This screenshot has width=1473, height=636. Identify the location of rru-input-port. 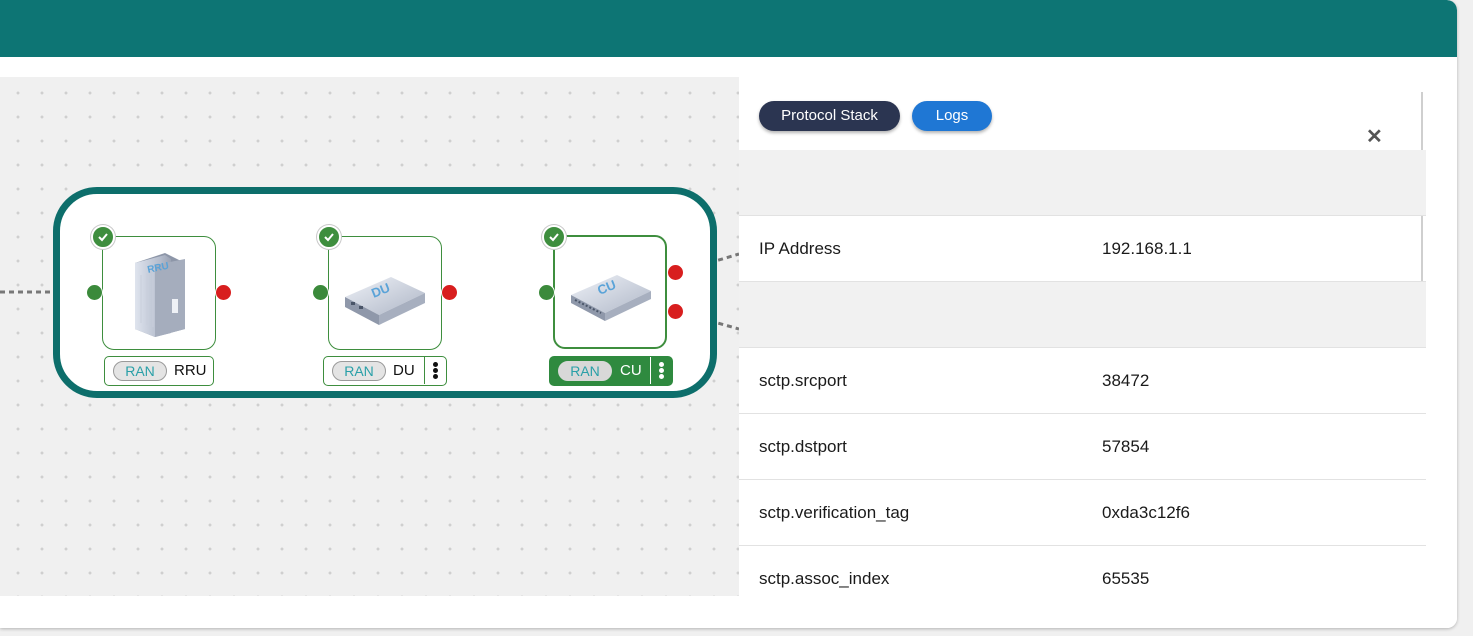
(94, 292).